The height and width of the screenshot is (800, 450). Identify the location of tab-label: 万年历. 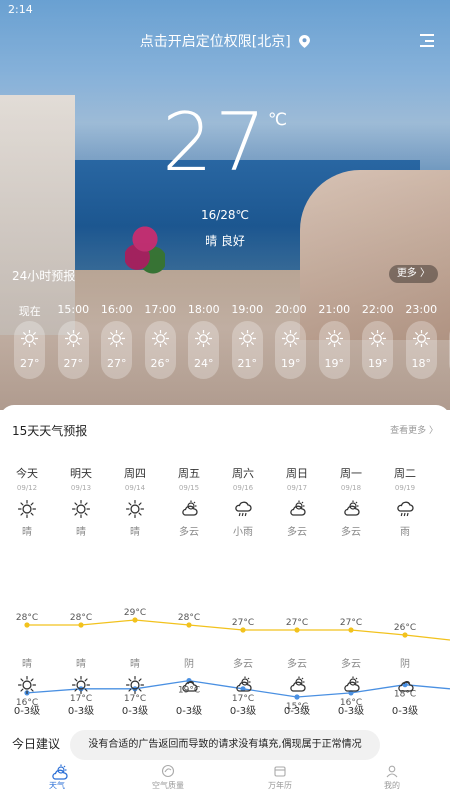
(280, 785).